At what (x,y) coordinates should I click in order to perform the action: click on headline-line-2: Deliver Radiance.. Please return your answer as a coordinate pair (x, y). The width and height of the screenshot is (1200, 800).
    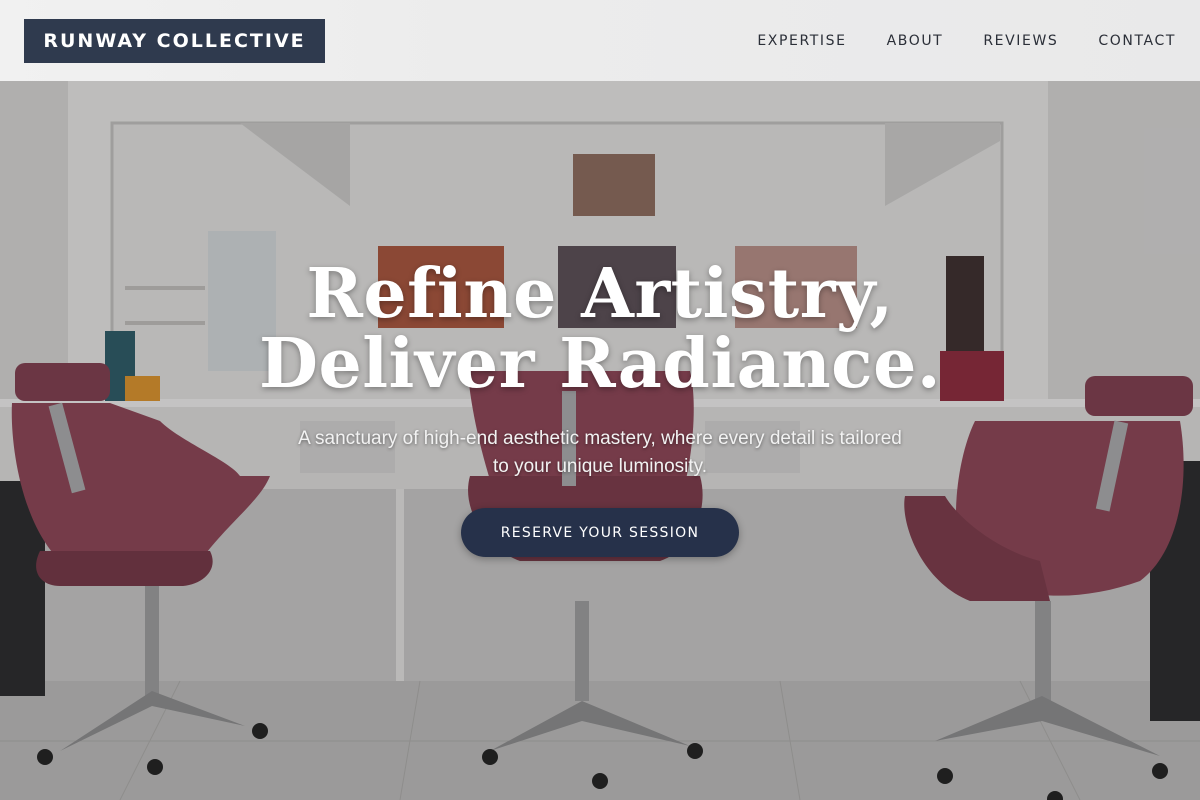
    Looking at the image, I should click on (600, 364).